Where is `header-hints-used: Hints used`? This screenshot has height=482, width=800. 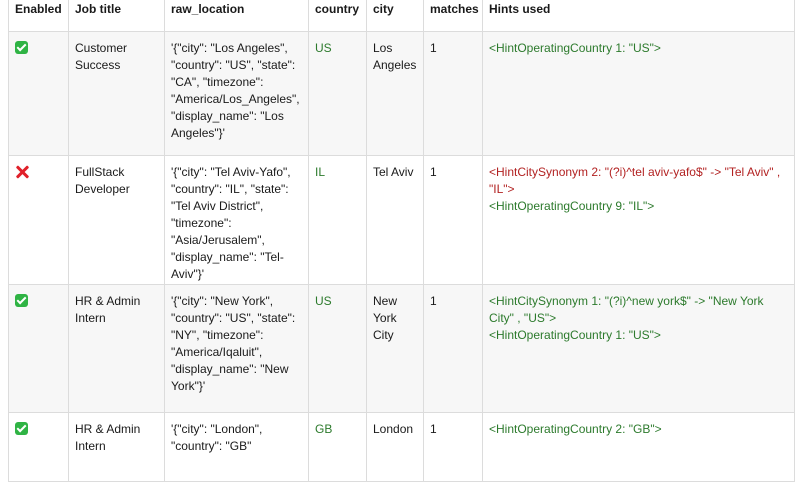
header-hints-used: Hints used is located at coordinates (638, 16).